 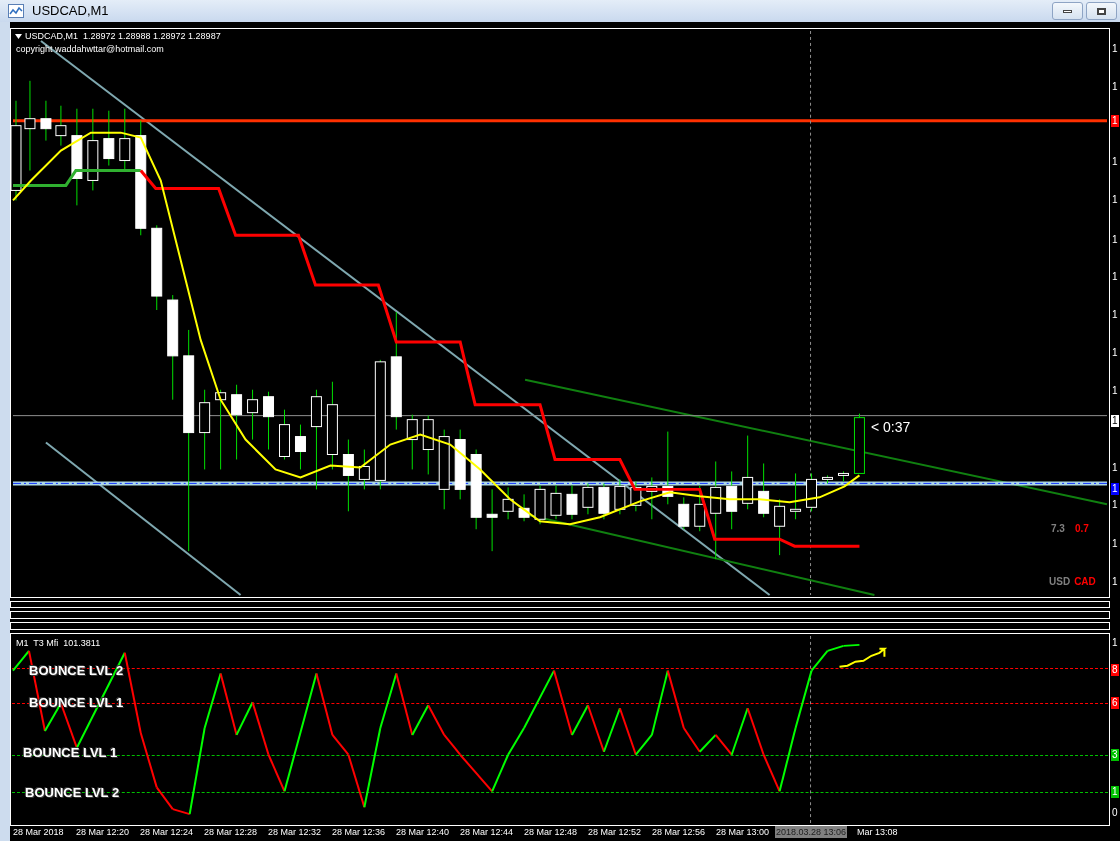 What do you see at coordinates (231, 832) in the screenshot?
I see `time-label: 28 Mar 12:28` at bounding box center [231, 832].